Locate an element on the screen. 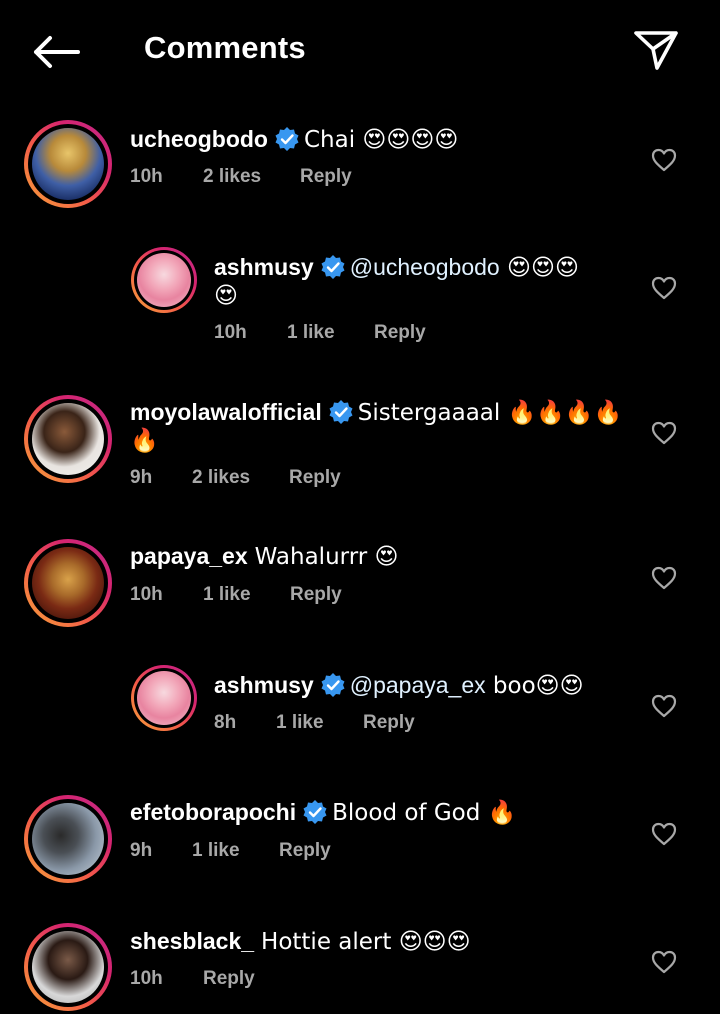 The width and height of the screenshot is (720, 1014). comment-meta: 8h 1 like Reply is located at coordinates (364, 724).